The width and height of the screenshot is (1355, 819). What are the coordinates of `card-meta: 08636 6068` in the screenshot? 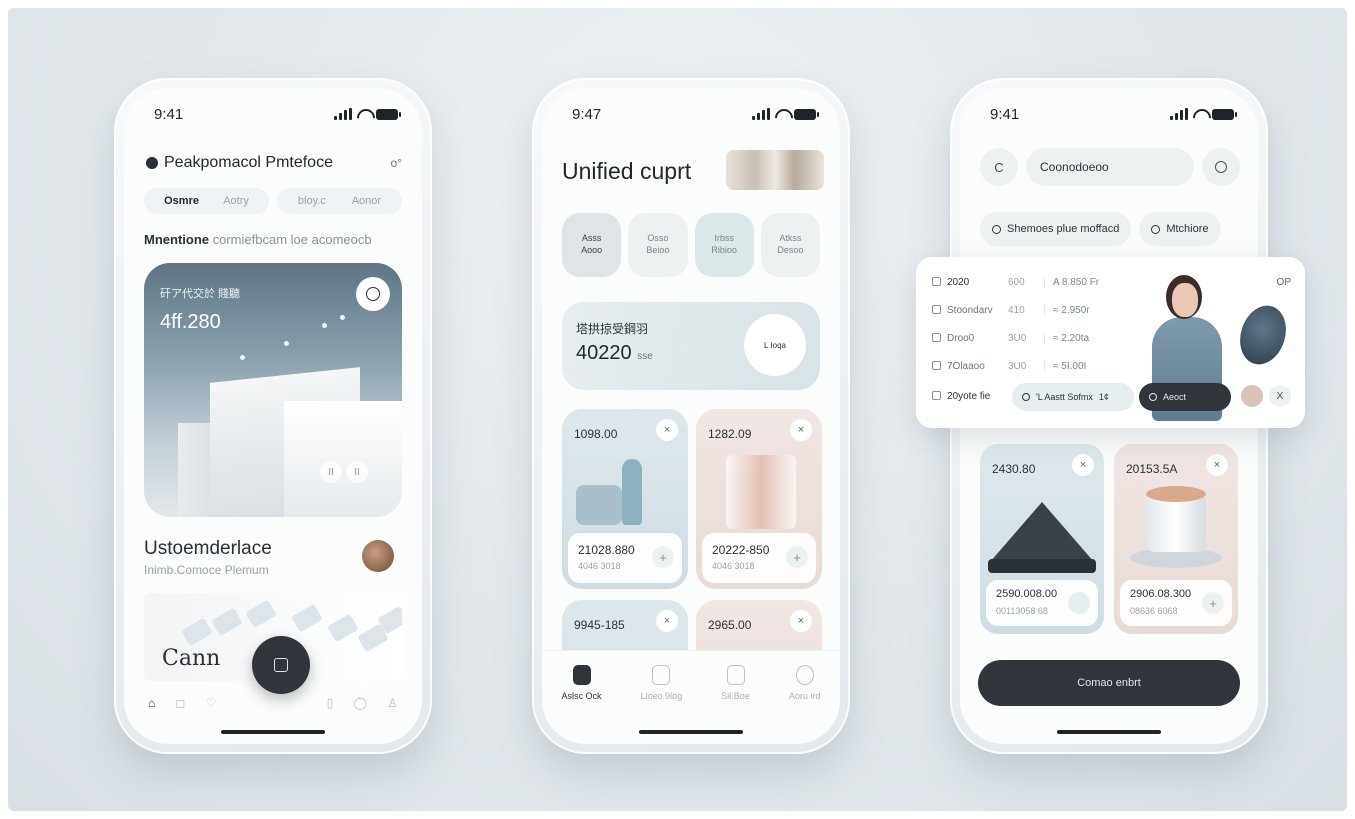 It's located at (1154, 611).